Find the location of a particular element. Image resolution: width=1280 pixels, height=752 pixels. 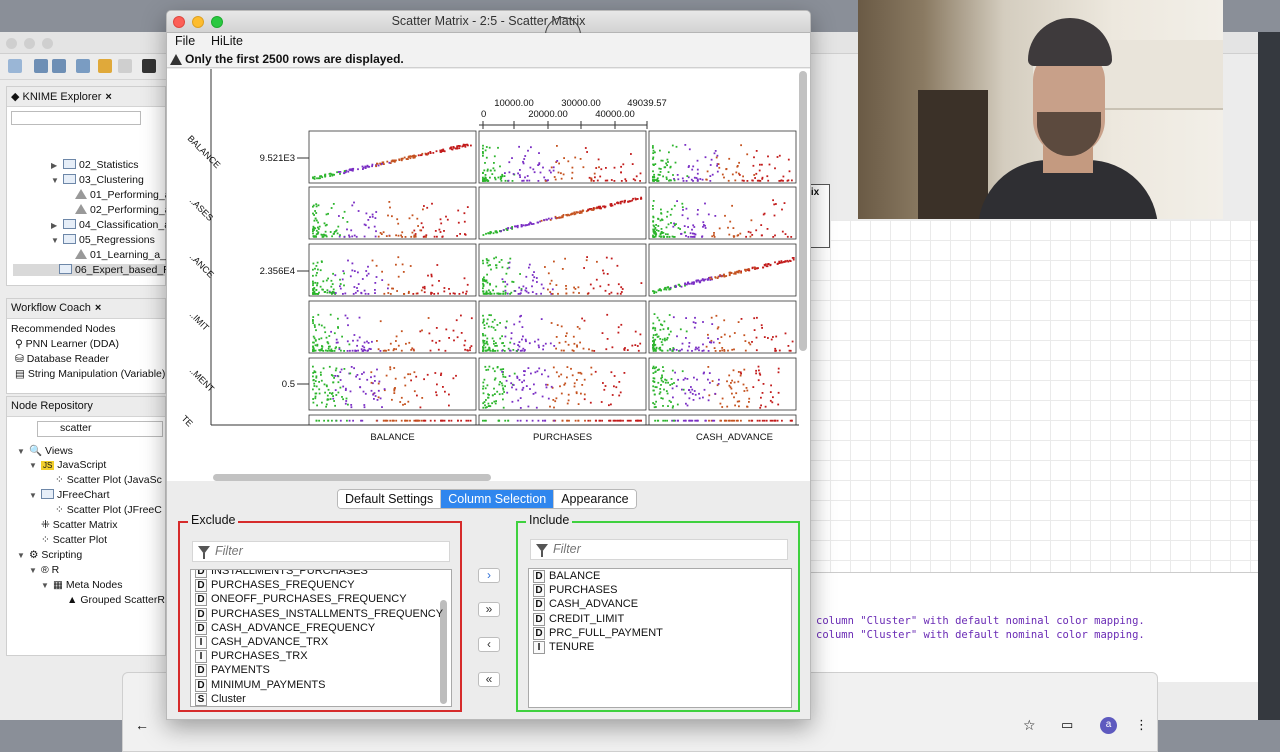

coach-item: ▤ String Manipulation (Variable) is located at coordinates (90, 374).